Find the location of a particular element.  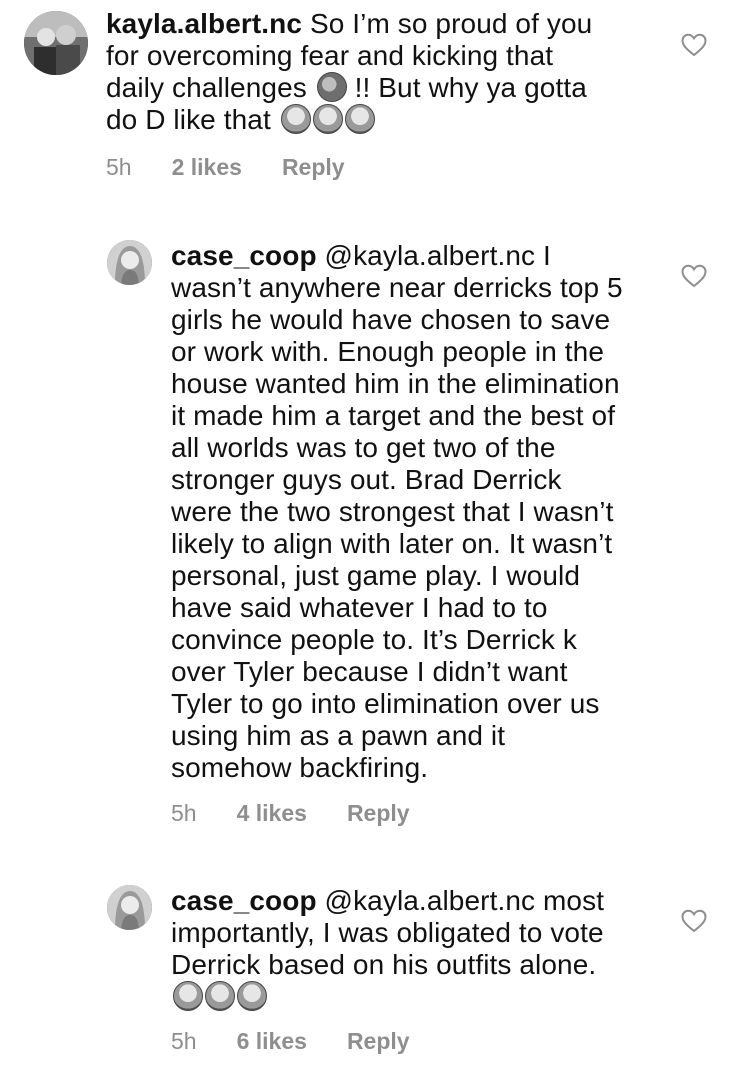

comment-line: Derrick based on his outfits alone. is located at coordinates (384, 964).